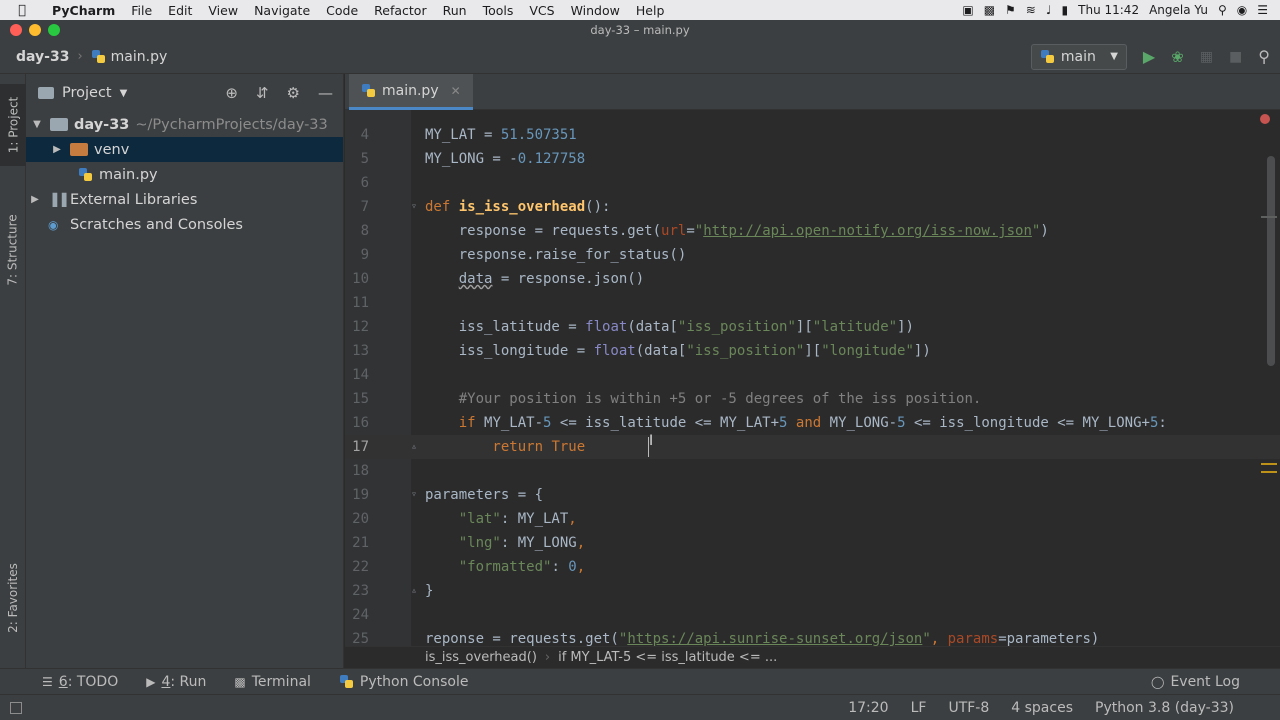 The height and width of the screenshot is (720, 1280). What do you see at coordinates (400, 10) in the screenshot?
I see `menu-refactor: Refactor` at bounding box center [400, 10].